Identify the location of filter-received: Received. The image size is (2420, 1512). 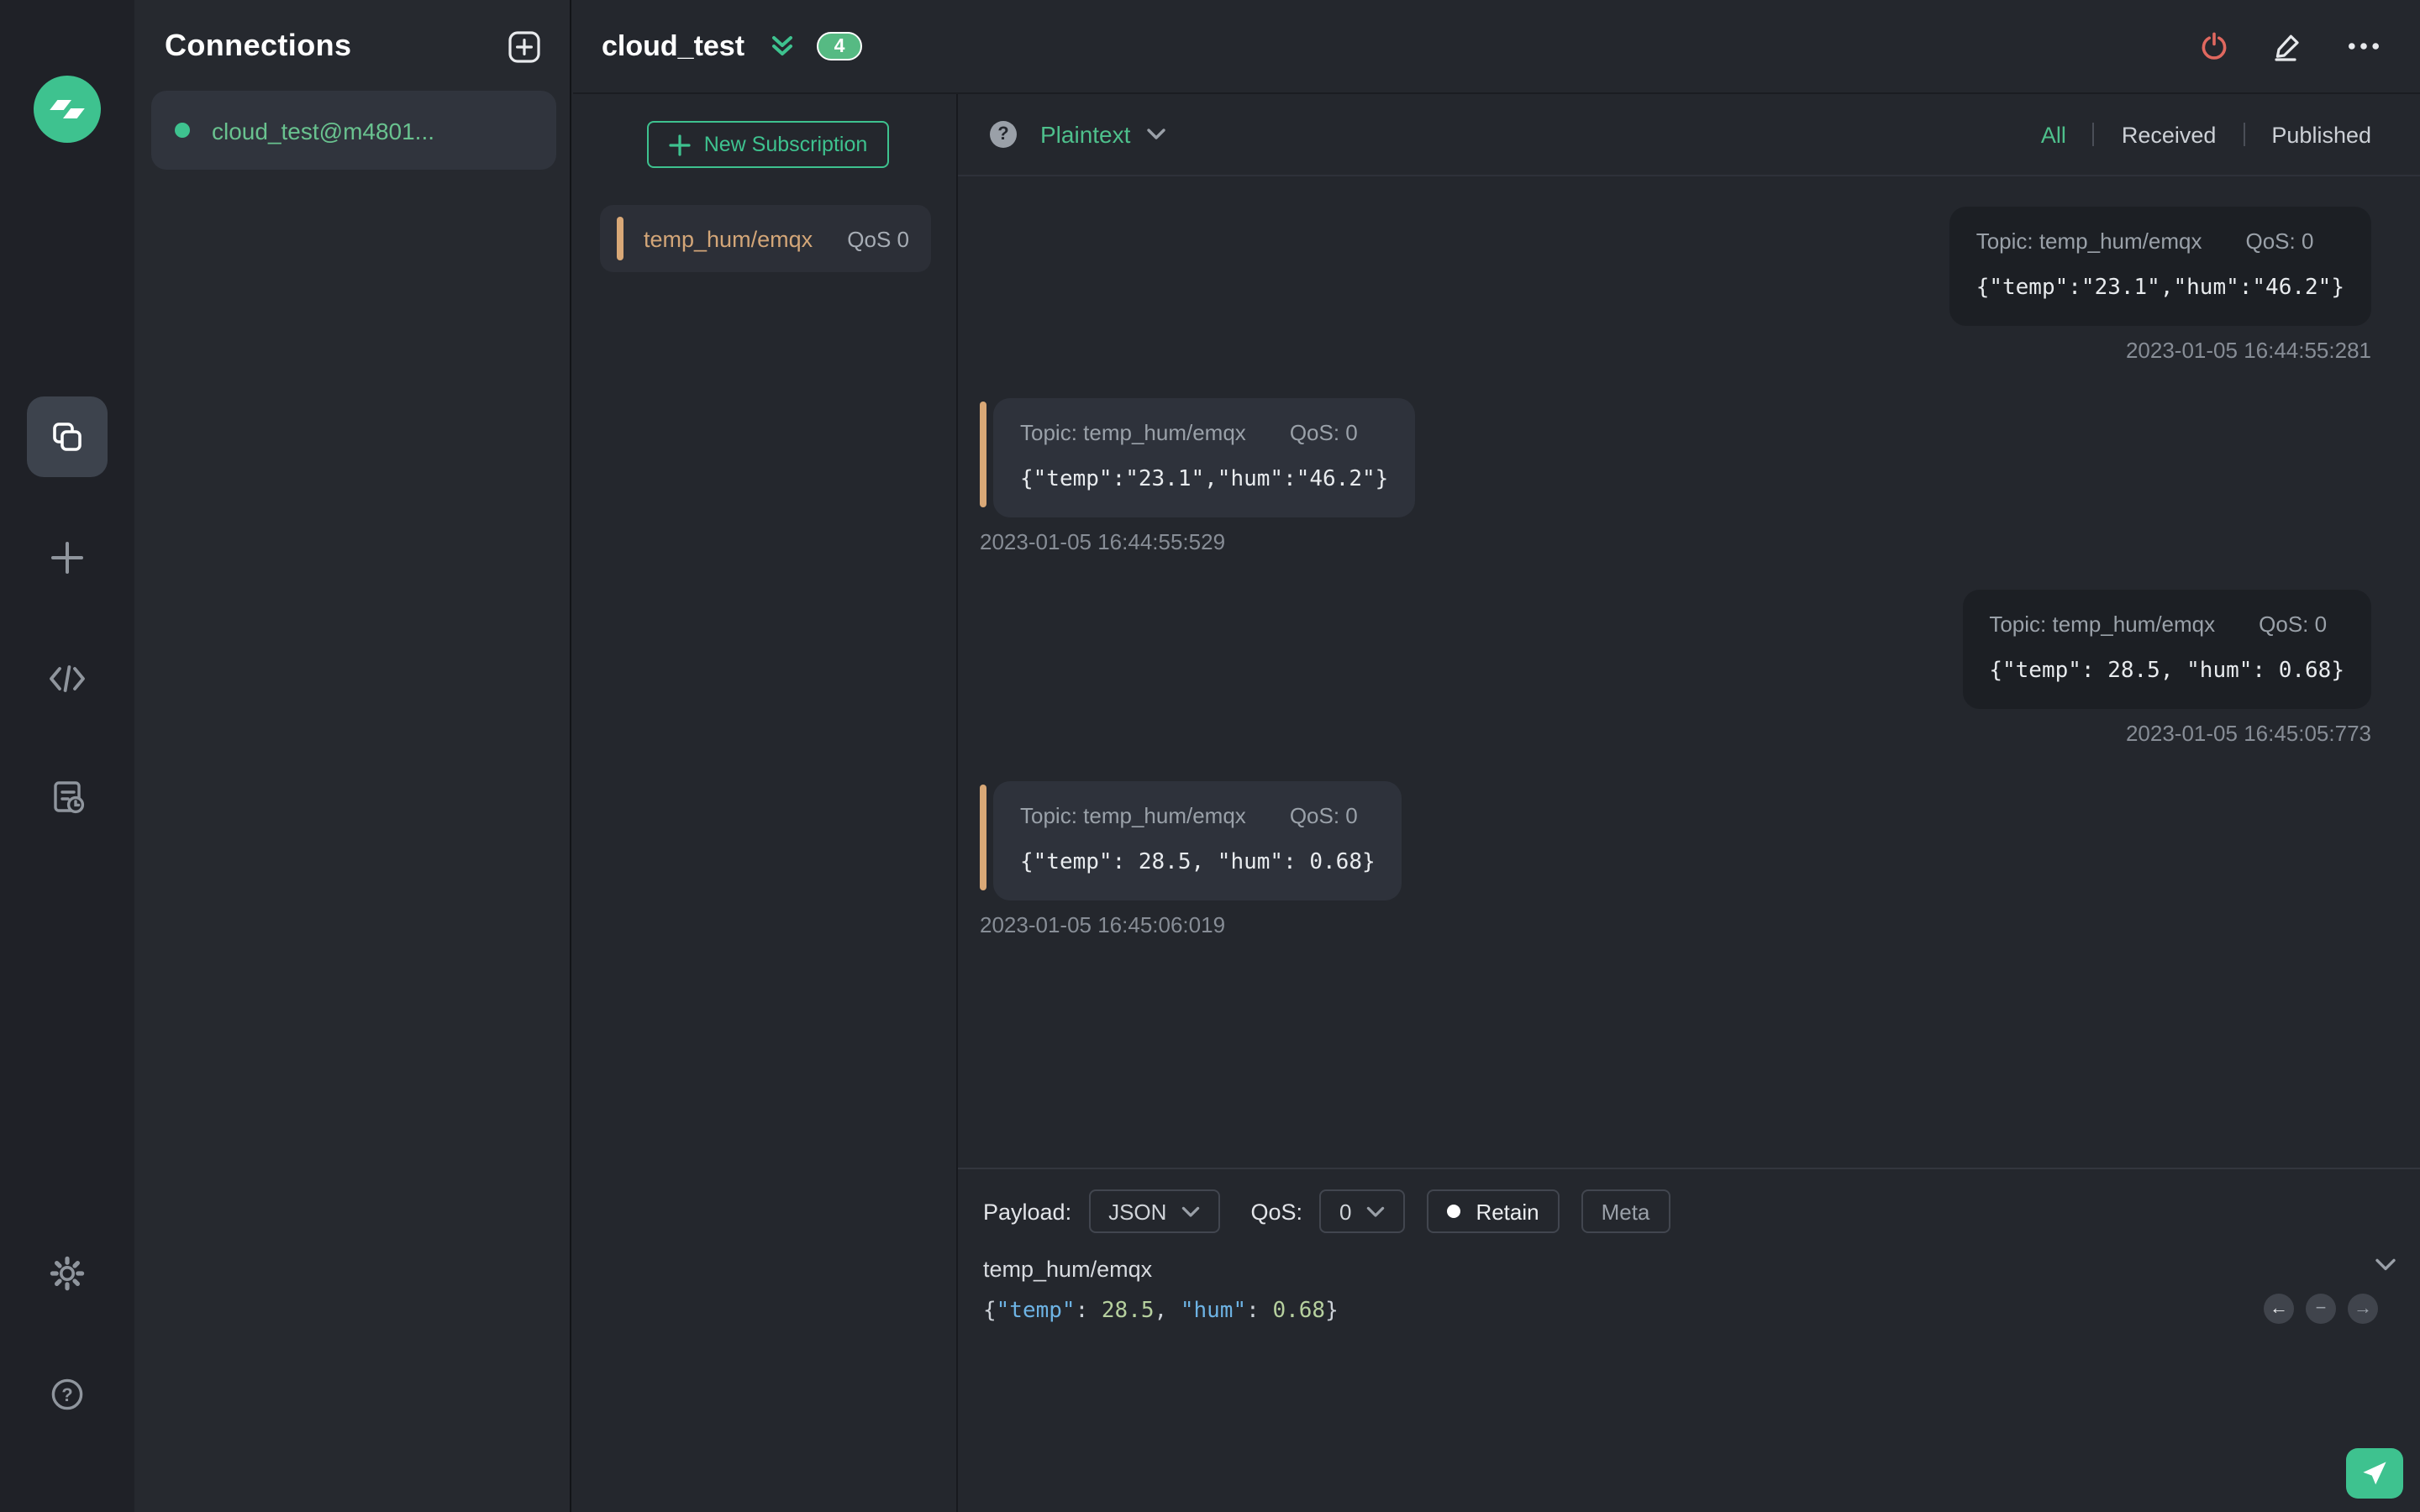
(2169, 134).